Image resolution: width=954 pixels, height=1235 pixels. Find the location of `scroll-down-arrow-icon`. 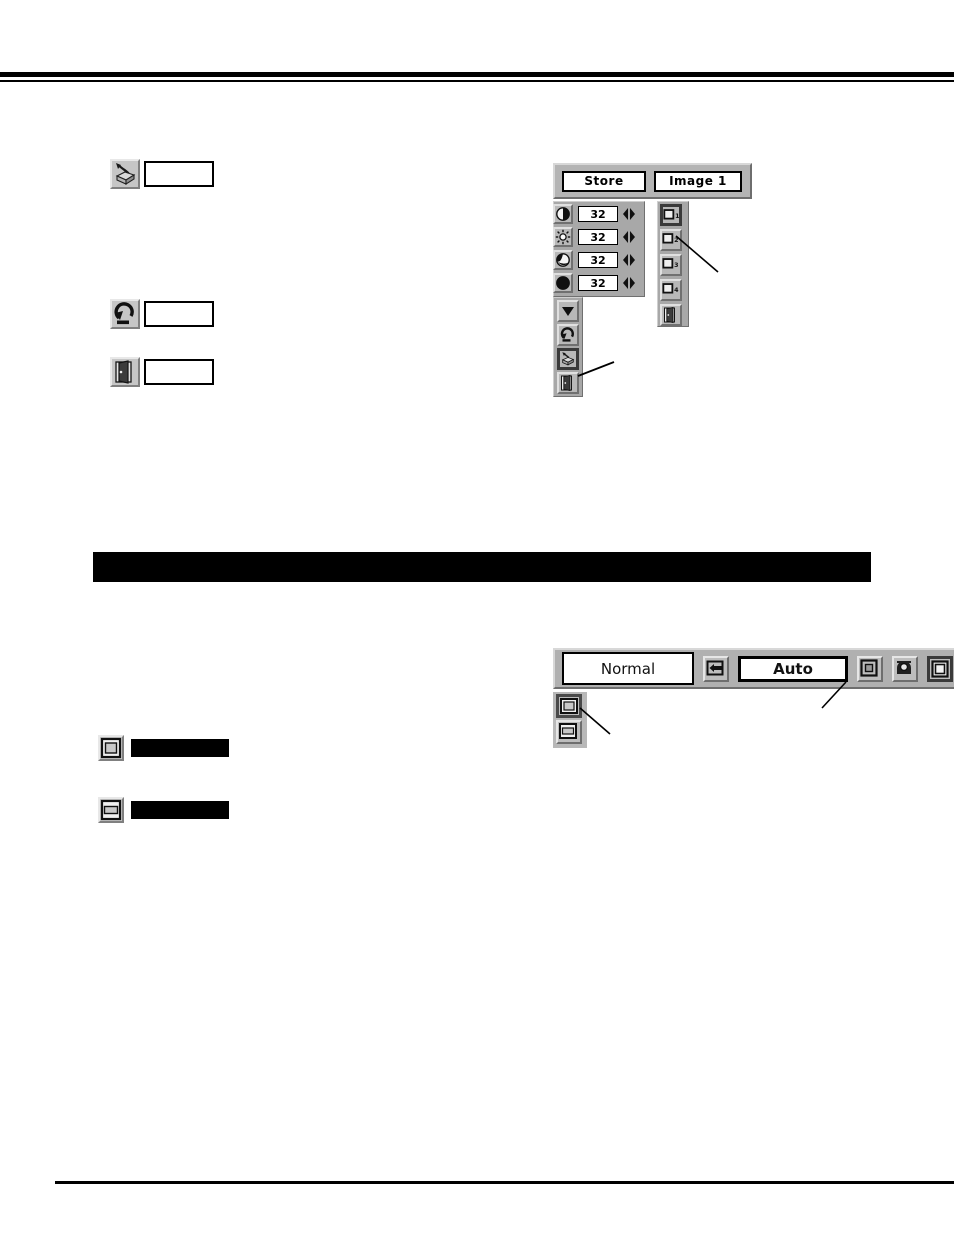

scroll-down-arrow-icon is located at coordinates (568, 311).